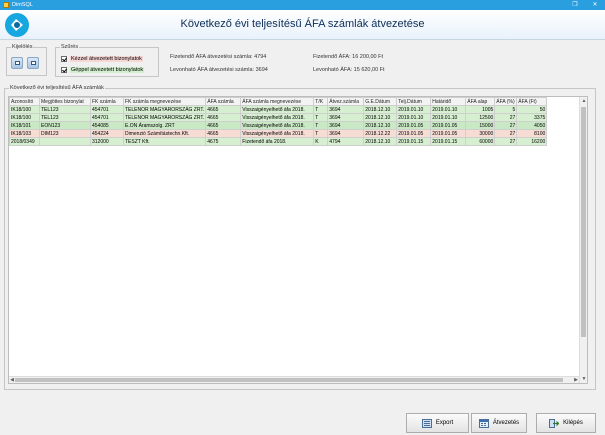 Image resolution: width=605 pixels, height=435 pixels. What do you see at coordinates (65, 117) in the screenshot?
I see `table-cell: TEL123` at bounding box center [65, 117].